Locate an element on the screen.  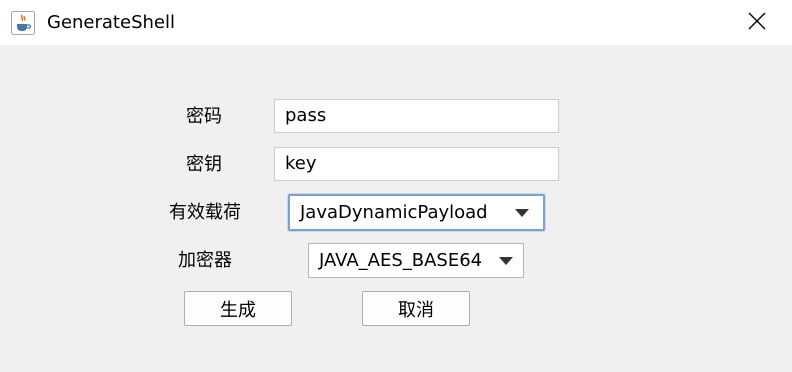
generate-button: 生成 is located at coordinates (238, 308).